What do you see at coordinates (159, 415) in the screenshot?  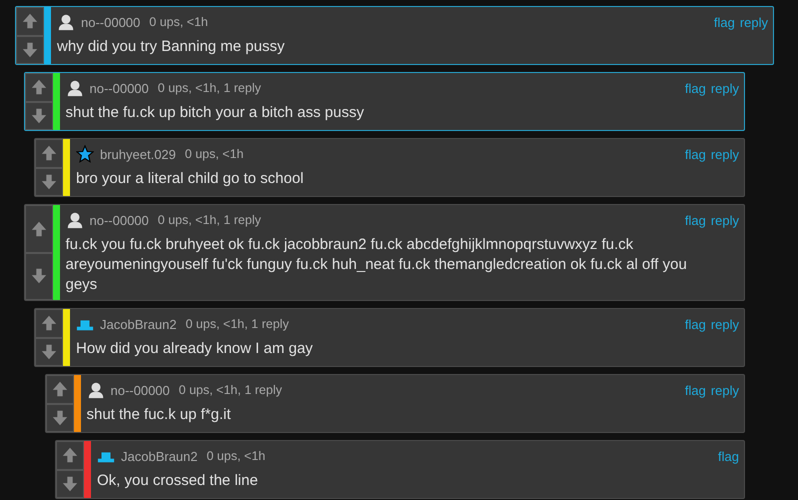 I see `comment-text: shut the fuc.k up f*g.it` at bounding box center [159, 415].